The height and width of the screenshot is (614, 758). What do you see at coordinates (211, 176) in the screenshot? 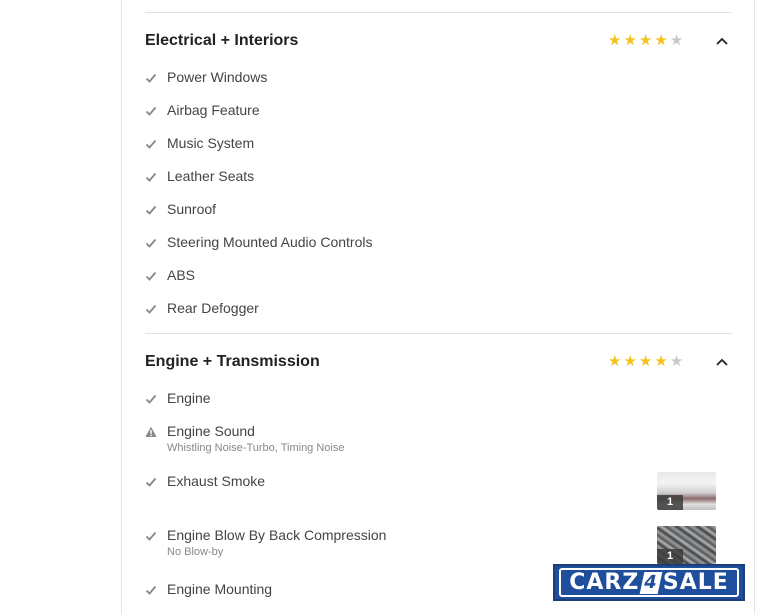
I see `item-label: Leather Seats` at bounding box center [211, 176].